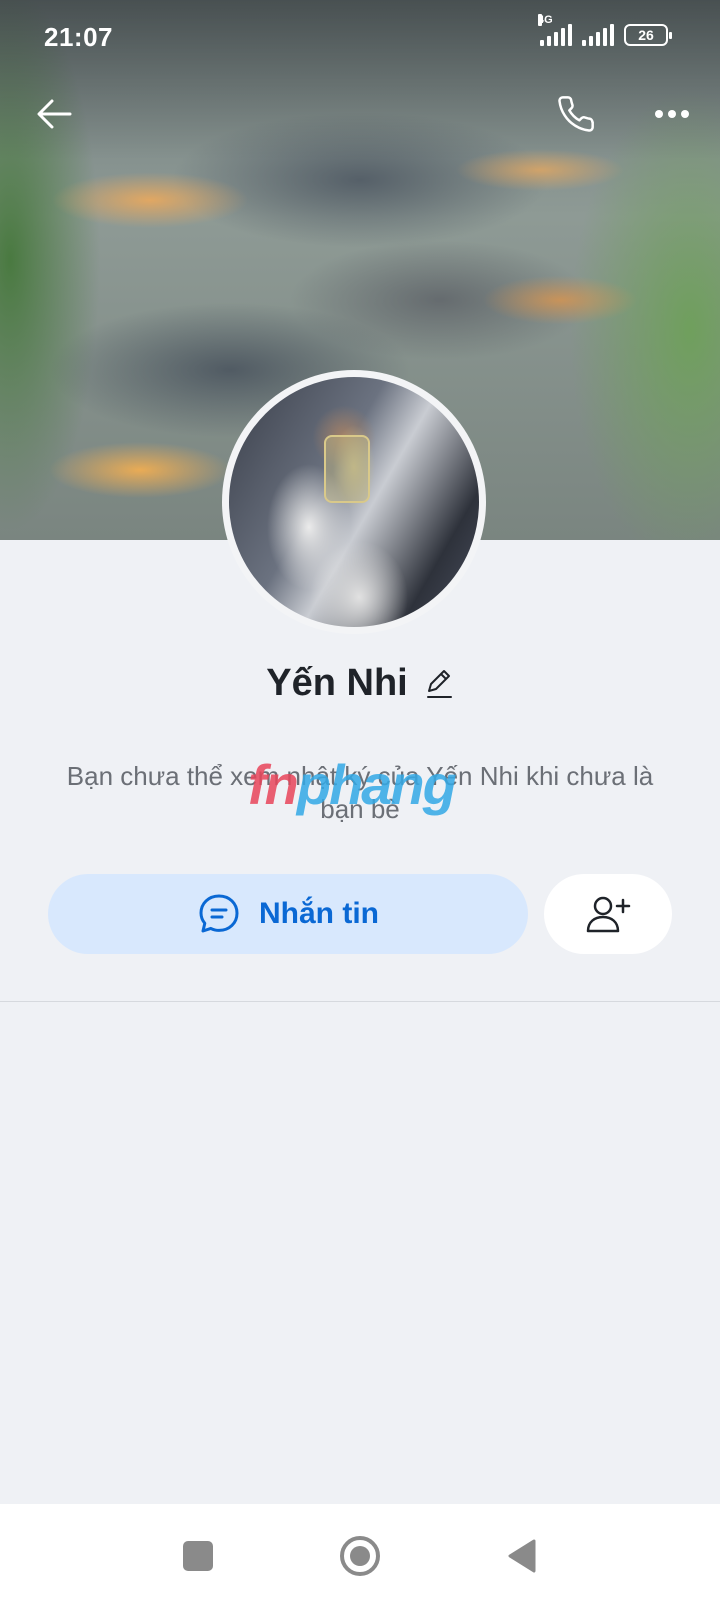 The width and height of the screenshot is (720, 1600). I want to click on battery-icon: 26, so click(648, 35).